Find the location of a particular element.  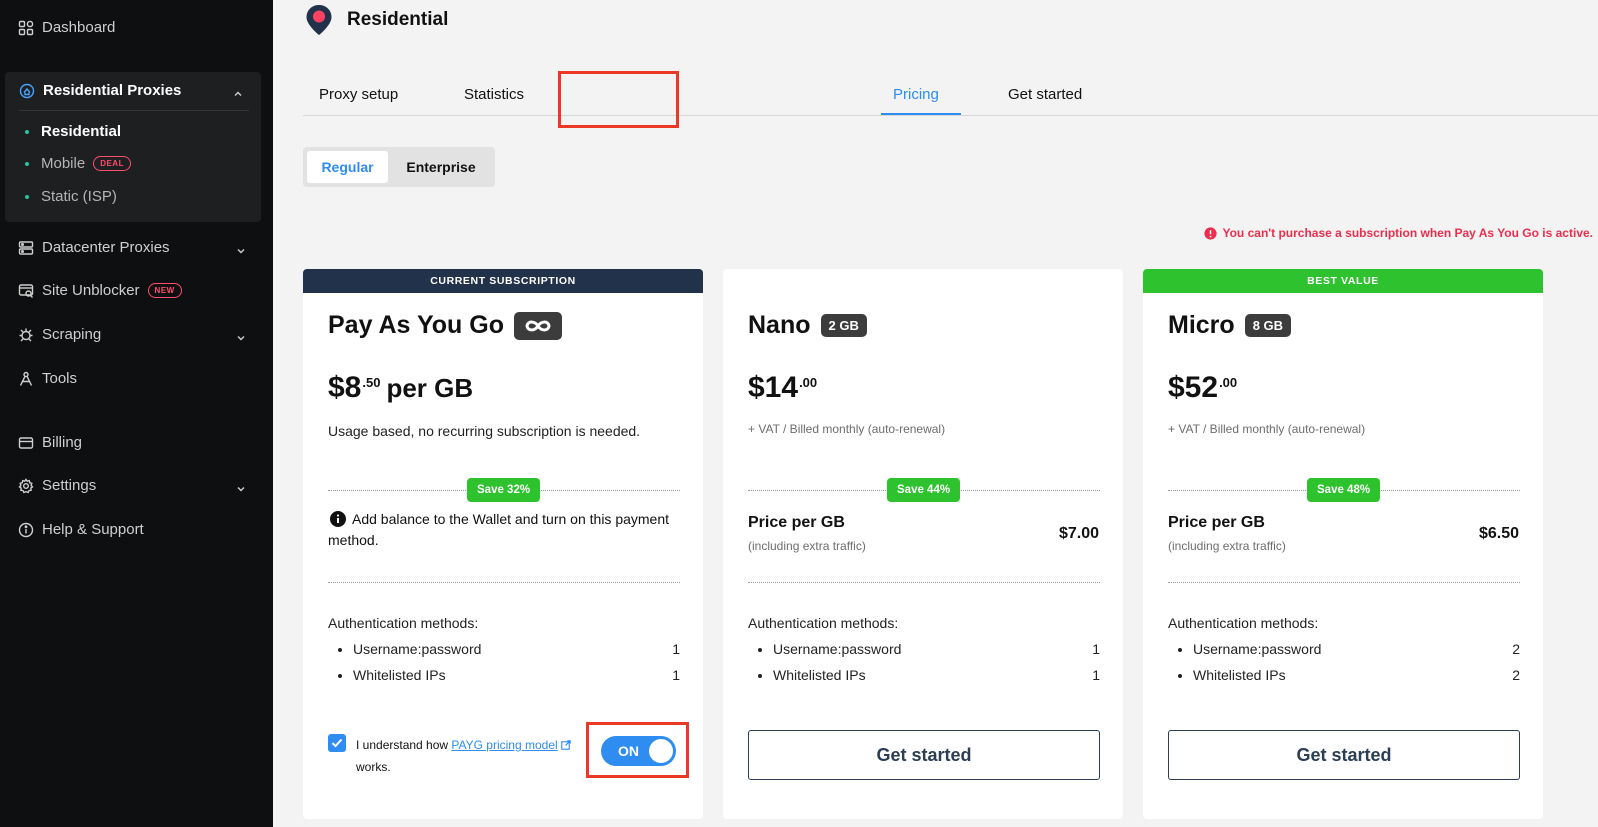

checkmark-icon is located at coordinates (337, 743).